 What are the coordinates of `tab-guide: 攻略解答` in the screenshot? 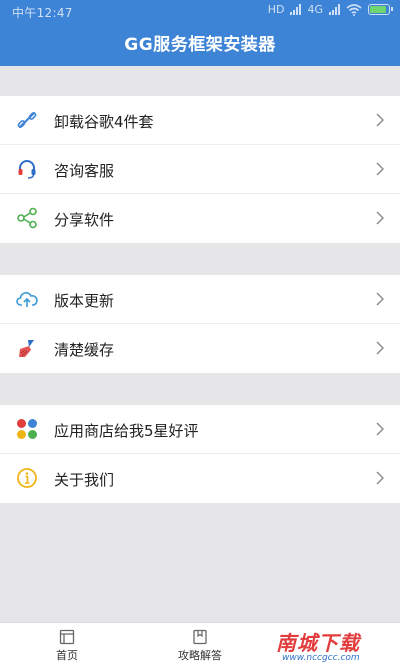 It's located at (200, 644).